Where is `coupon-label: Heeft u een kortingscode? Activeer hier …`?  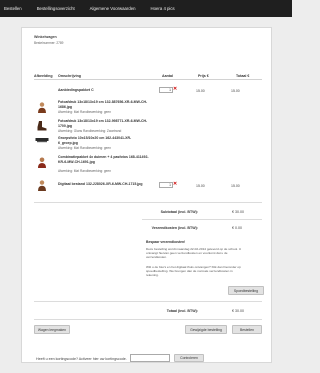 coupon-label: Heeft u een kortingscode? Activeer hier … is located at coordinates (81, 359).